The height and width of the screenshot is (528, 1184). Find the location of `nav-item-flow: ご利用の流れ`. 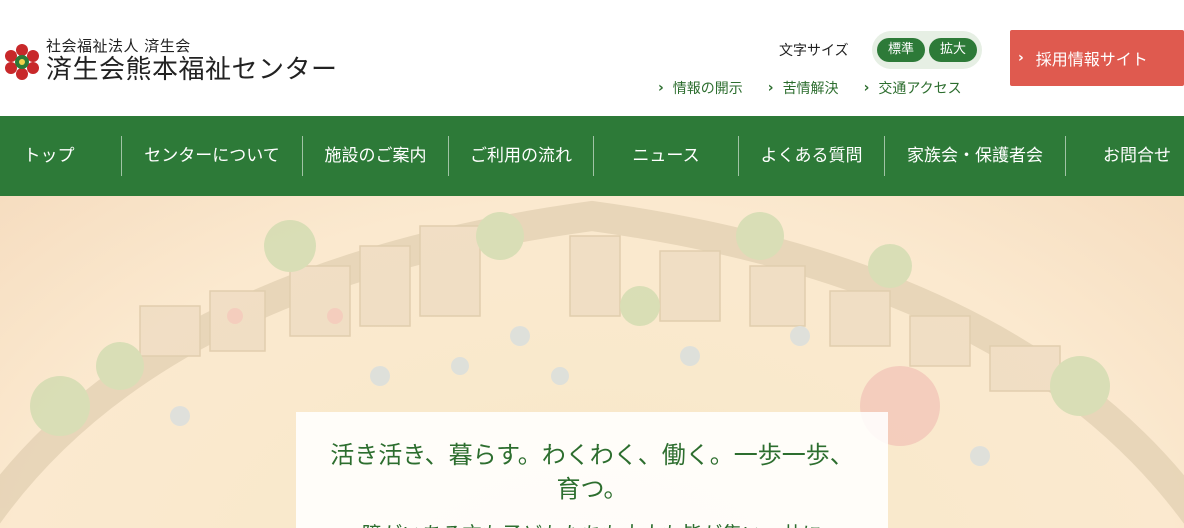

nav-item-flow: ご利用の流れ is located at coordinates (521, 156).